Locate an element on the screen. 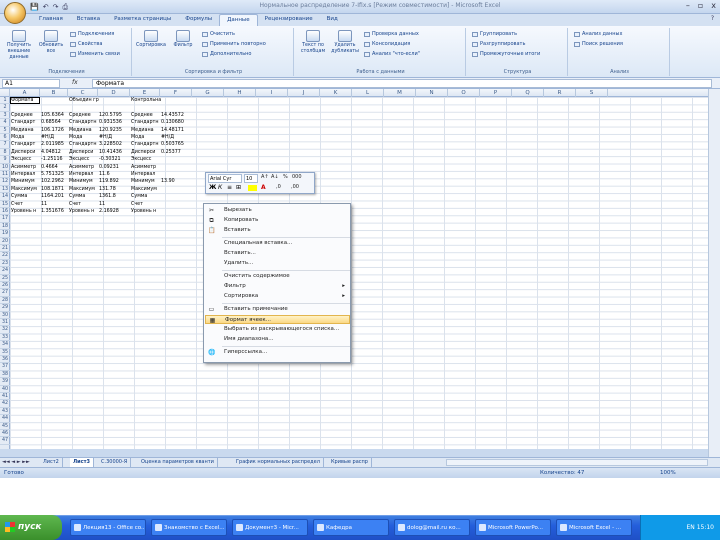 The image size is (720, 540). table-cell: 5.751325 is located at coordinates (56, 174).